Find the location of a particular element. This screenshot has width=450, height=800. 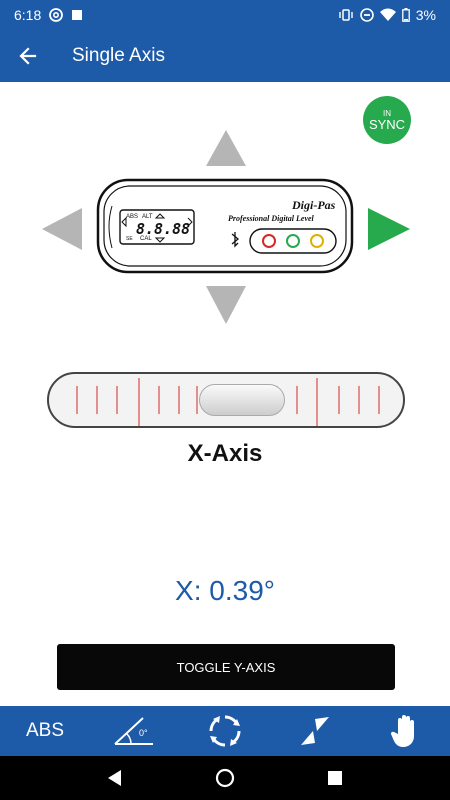

hold-button is located at coordinates (405, 731).